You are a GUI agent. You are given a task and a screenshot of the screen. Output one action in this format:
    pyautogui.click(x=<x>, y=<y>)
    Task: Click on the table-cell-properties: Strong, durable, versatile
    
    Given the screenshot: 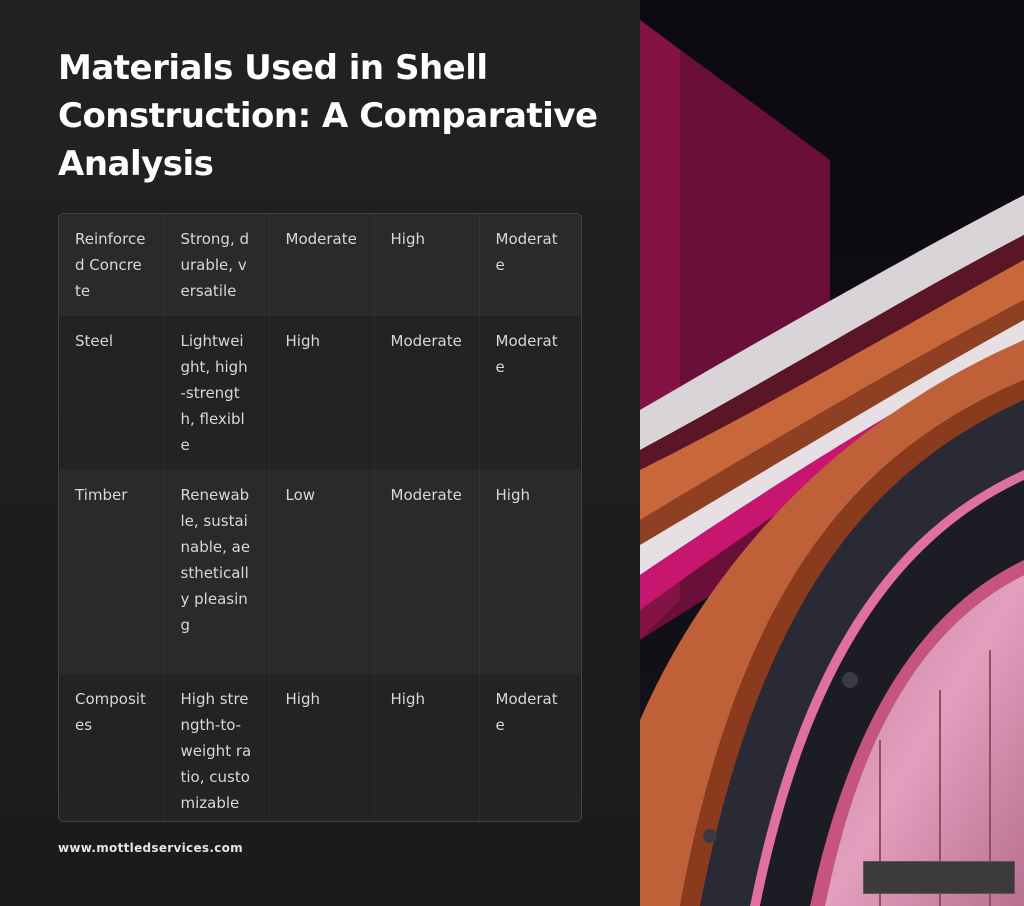 What is the action you would take?
    pyautogui.click(x=217, y=265)
    